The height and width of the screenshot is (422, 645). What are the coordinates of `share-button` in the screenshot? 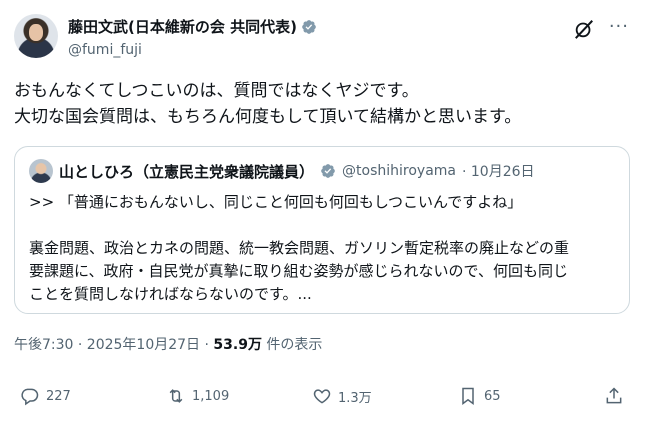 It's located at (614, 396).